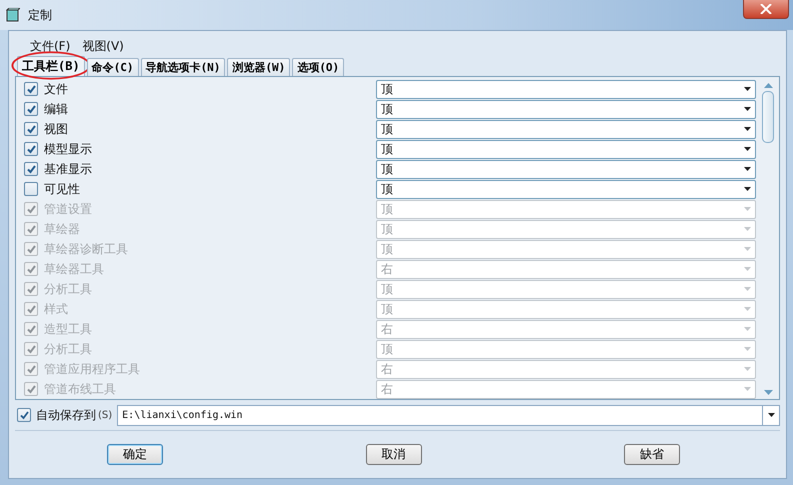 The width and height of the screenshot is (793, 485). What do you see at coordinates (62, 229) in the screenshot?
I see `toolbar-name: 草绘器` at bounding box center [62, 229].